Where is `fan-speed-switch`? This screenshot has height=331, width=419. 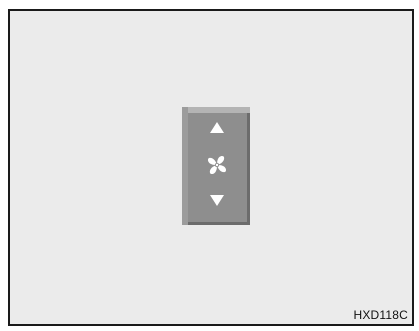 fan-speed-switch is located at coordinates (216, 166).